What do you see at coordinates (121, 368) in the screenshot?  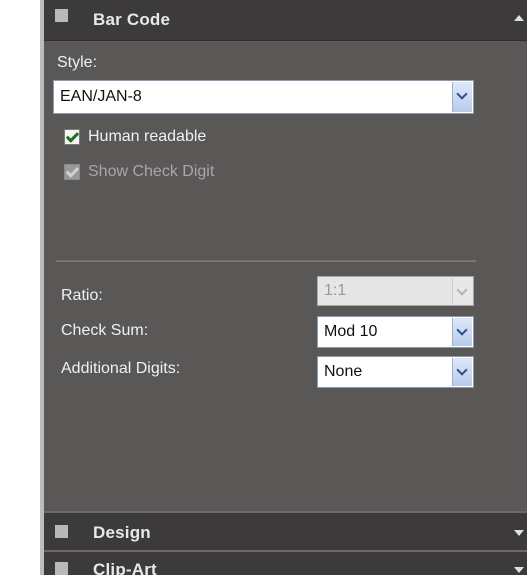 I see `additional-digits-label: Additional Digits:` at bounding box center [121, 368].